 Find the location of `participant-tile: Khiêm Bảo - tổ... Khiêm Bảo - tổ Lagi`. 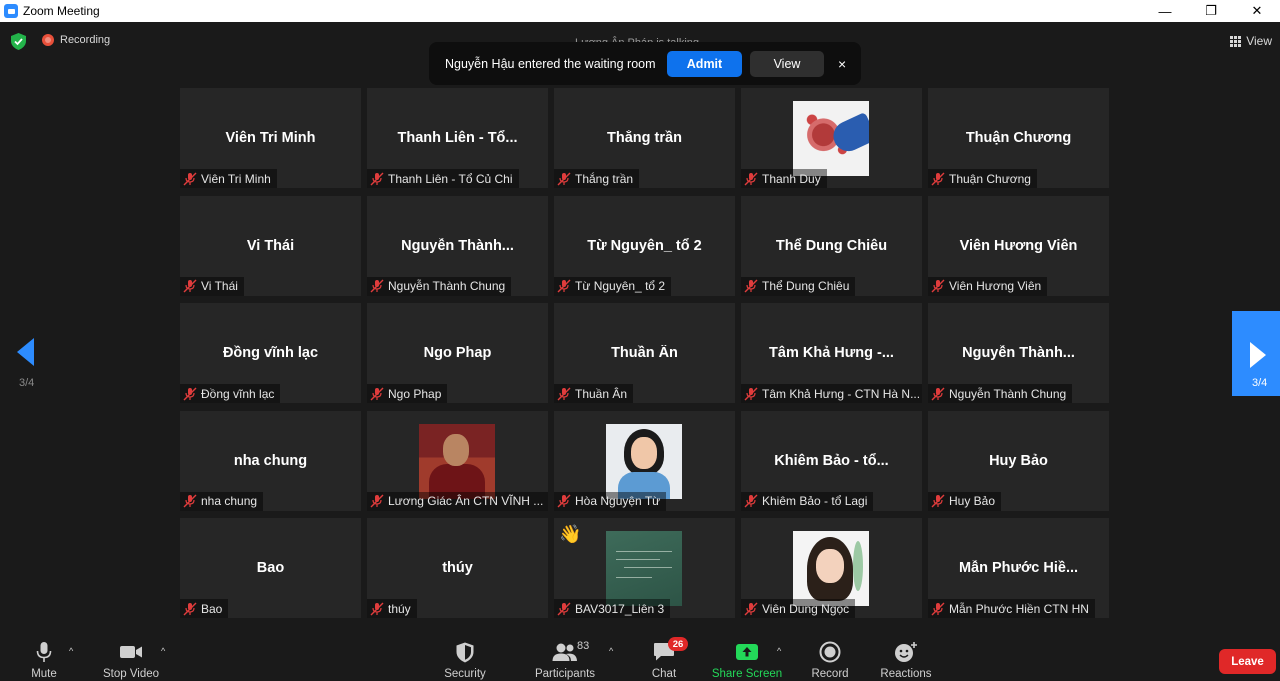

participant-tile: Khiêm Bảo - tổ... Khiêm Bảo - tổ Lagi is located at coordinates (831, 460).